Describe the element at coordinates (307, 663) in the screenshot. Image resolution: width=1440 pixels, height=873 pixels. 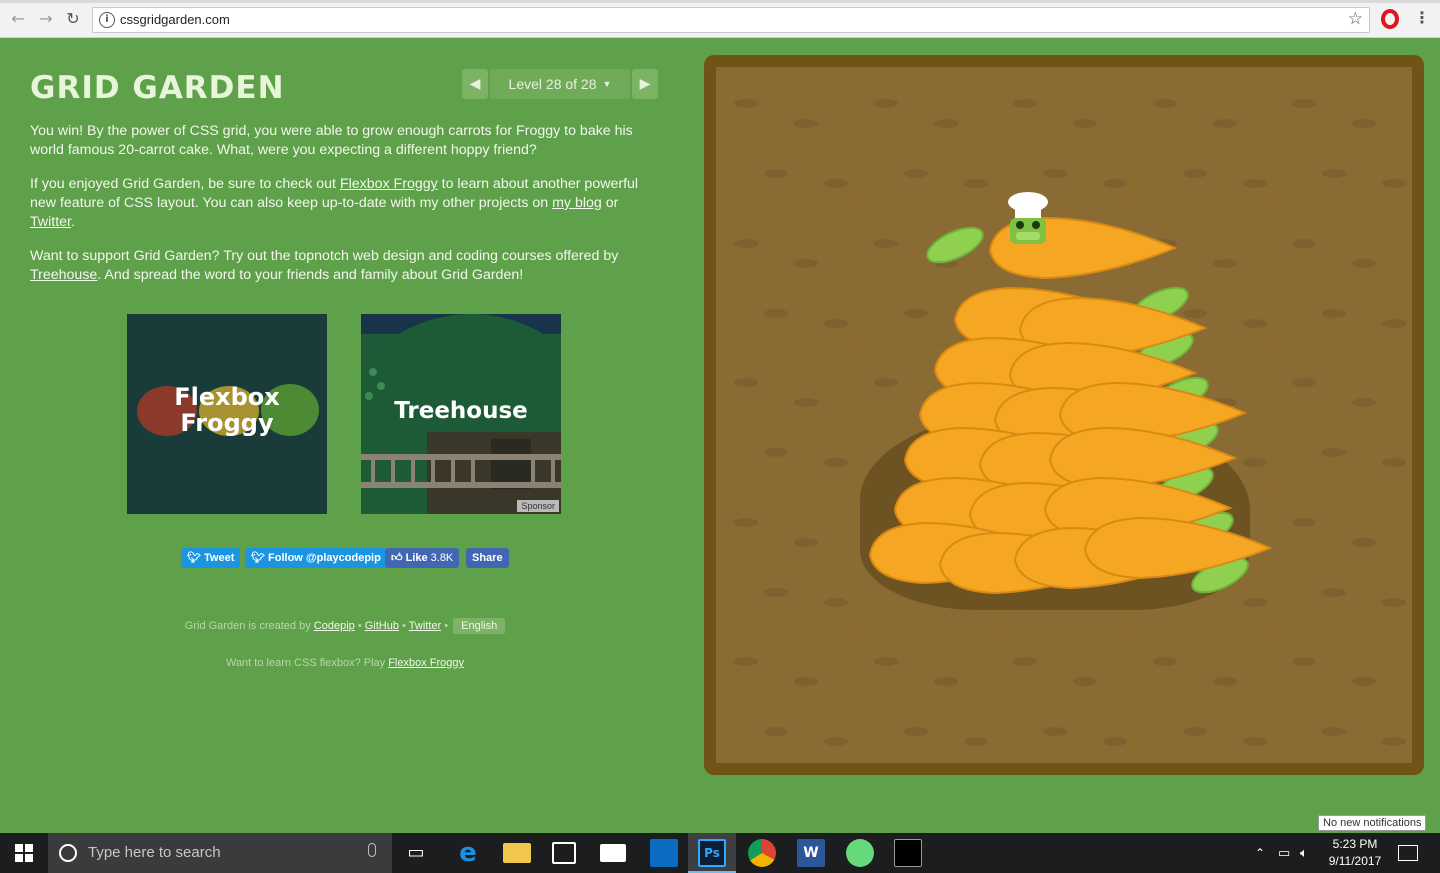
I see `flexbox-footer-text: Want to learn CSS flexbox? Play` at that location.